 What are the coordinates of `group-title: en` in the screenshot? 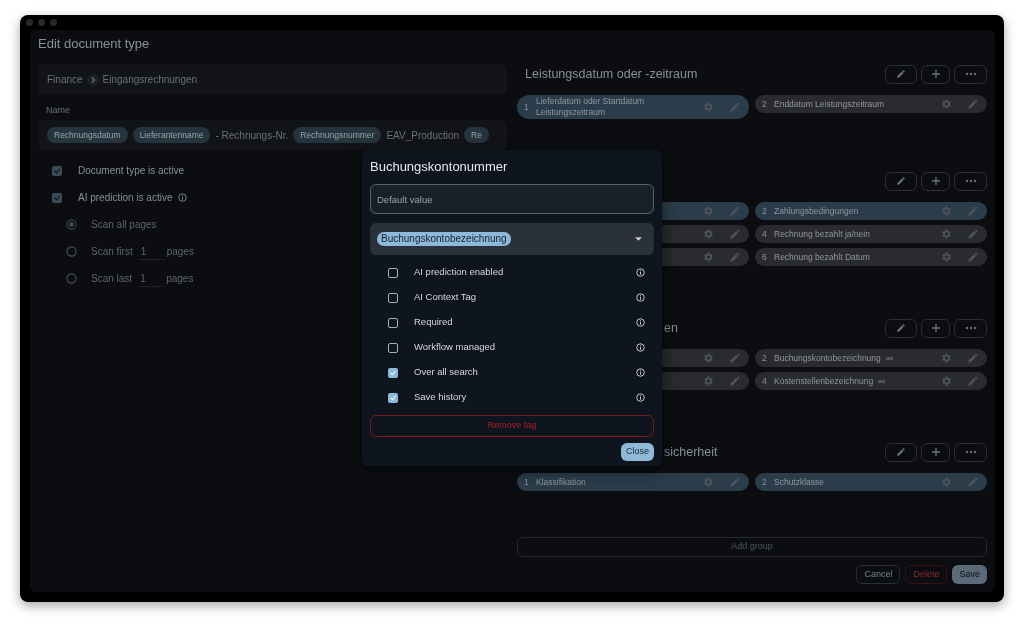 It's located at (671, 328).